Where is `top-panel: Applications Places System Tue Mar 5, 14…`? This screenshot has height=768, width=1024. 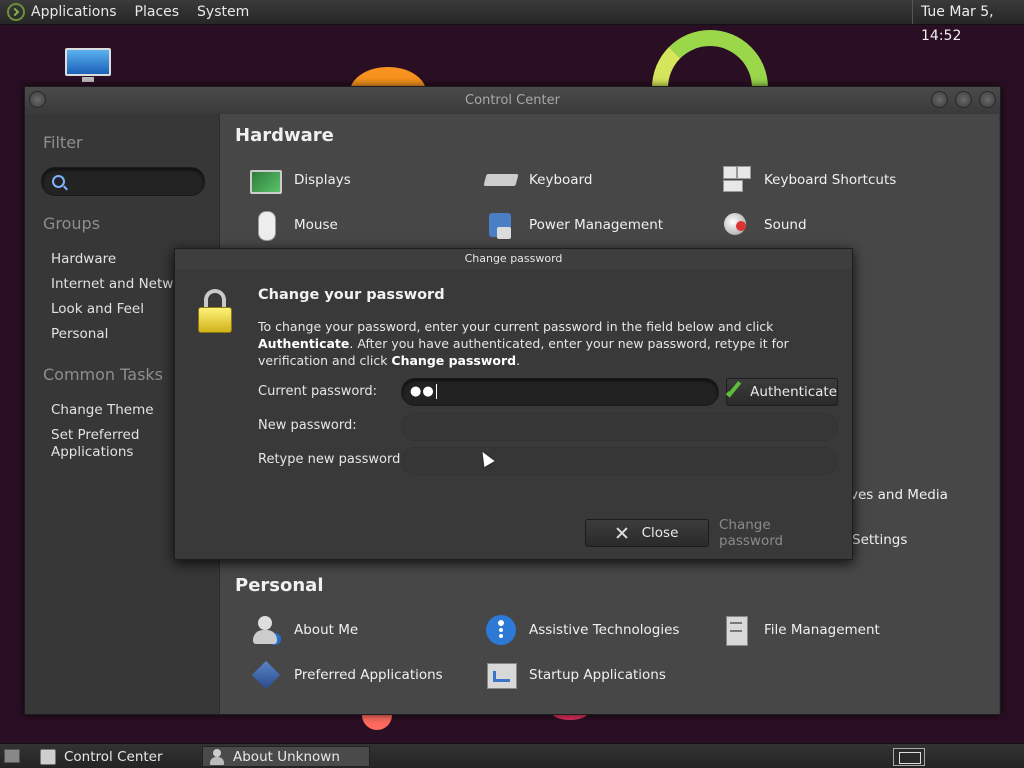 top-panel: Applications Places System Tue Mar 5, 14… is located at coordinates (512, 22).